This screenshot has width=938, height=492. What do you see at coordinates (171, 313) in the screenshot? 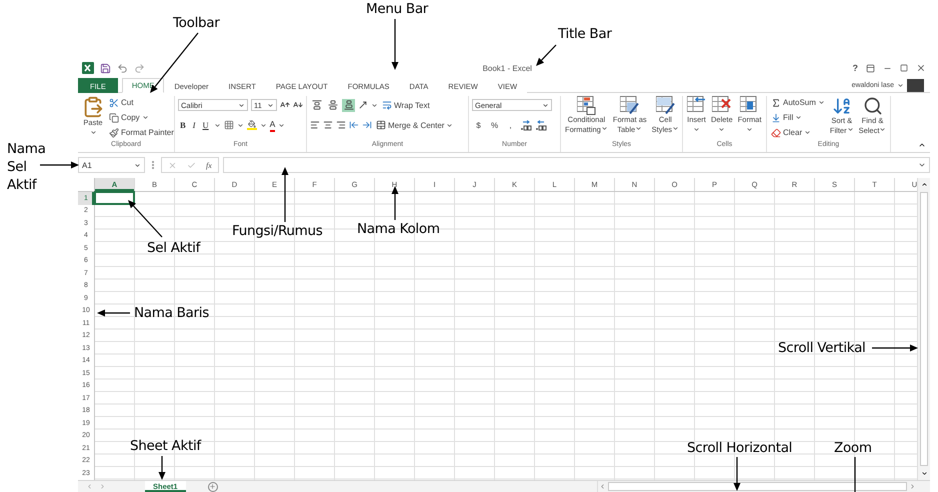
I see `annotation-label: Nama Baris` at bounding box center [171, 313].